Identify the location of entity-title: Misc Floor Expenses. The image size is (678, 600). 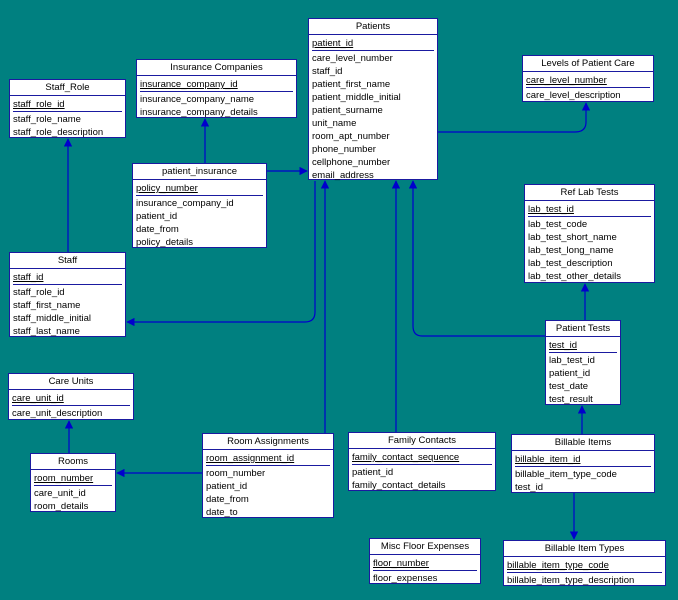
(425, 547).